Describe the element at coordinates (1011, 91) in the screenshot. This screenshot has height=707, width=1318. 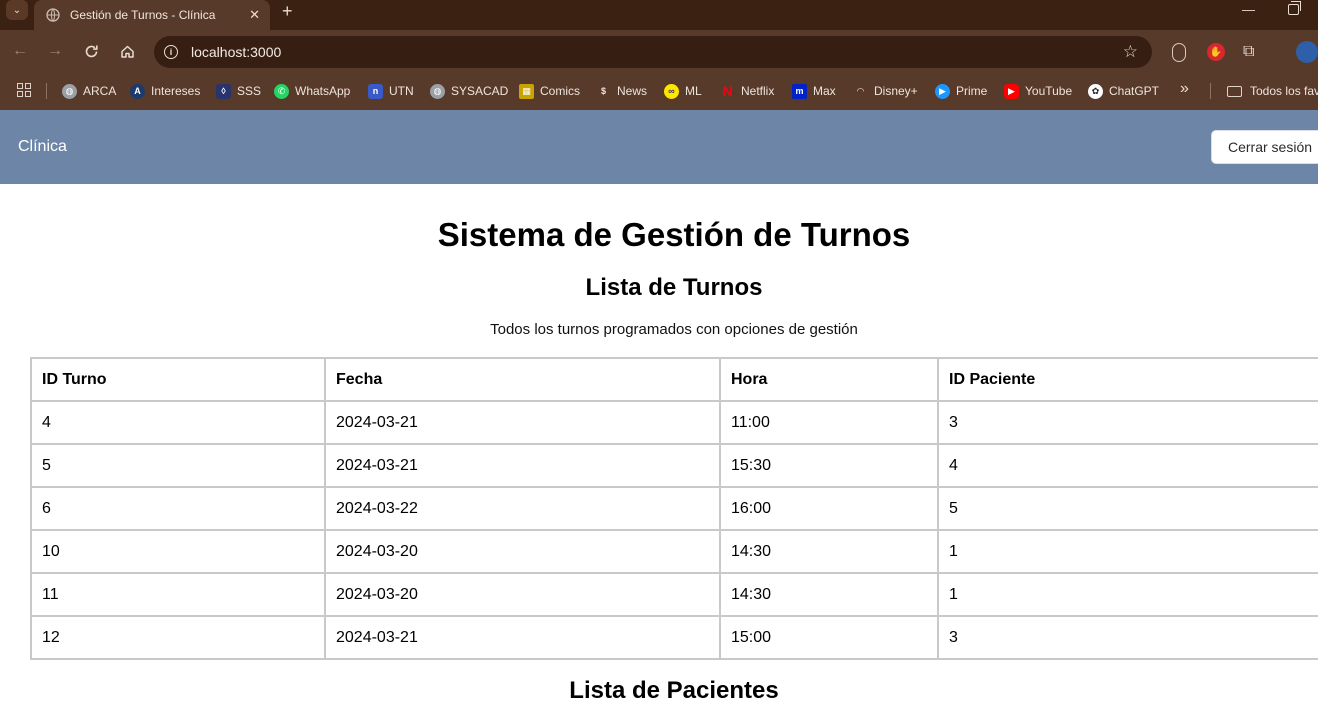
I see `youtube-icon: ▶` at that location.